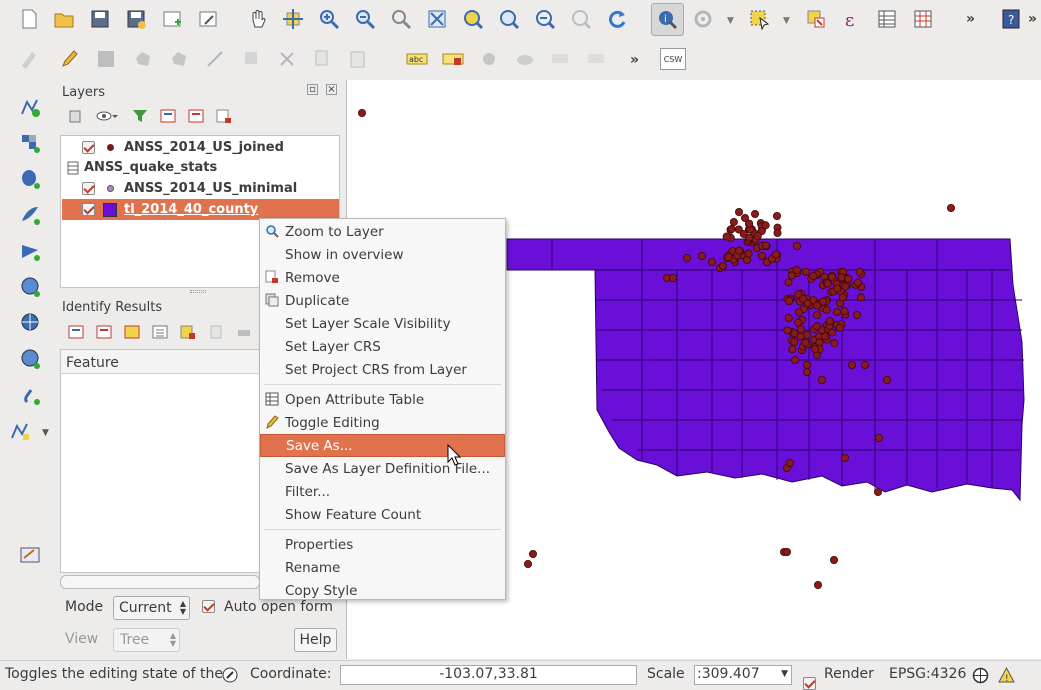 The image size is (1041, 690). Describe the element at coordinates (30, 555) in the screenshot. I see `python-console-icon` at that location.